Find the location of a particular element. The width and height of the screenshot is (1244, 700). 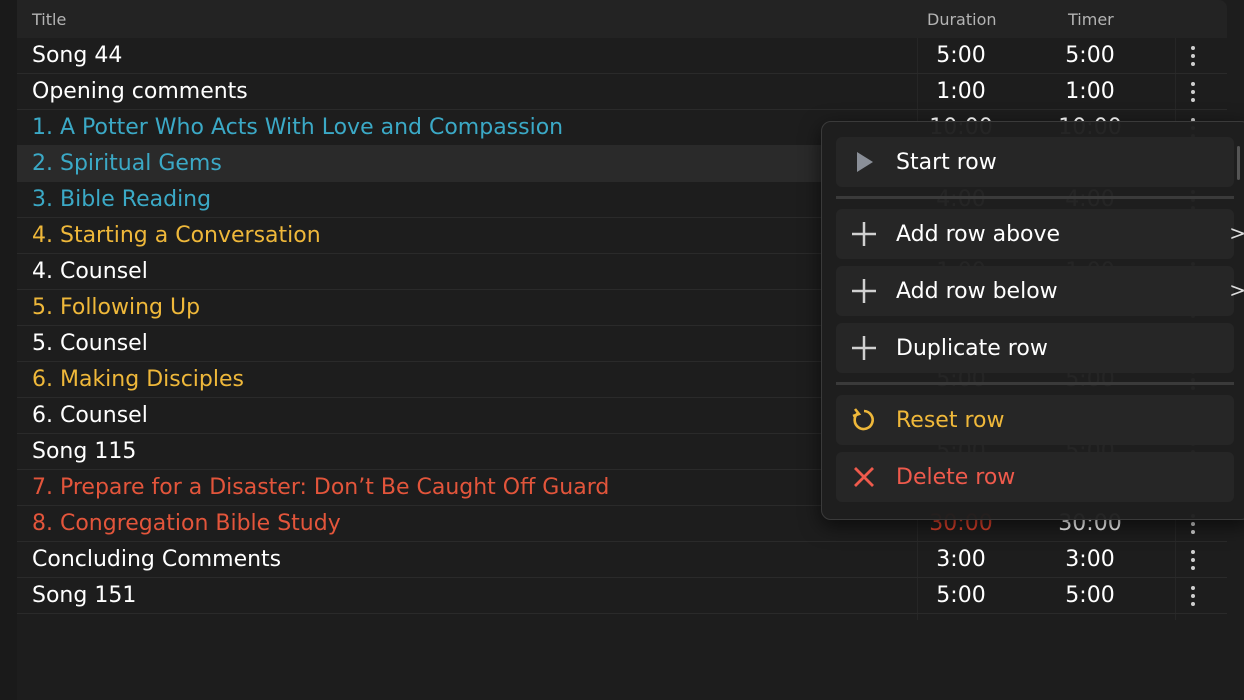

start-row-menu-item: Start row is located at coordinates (1035, 162).